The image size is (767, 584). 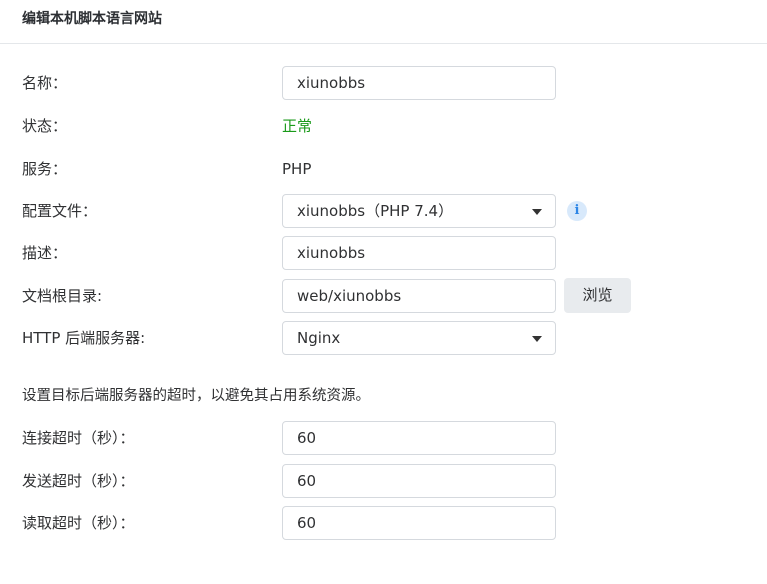 I want to click on dialog-title-text: 编辑本机脚本语言网站, so click(x=92, y=19).